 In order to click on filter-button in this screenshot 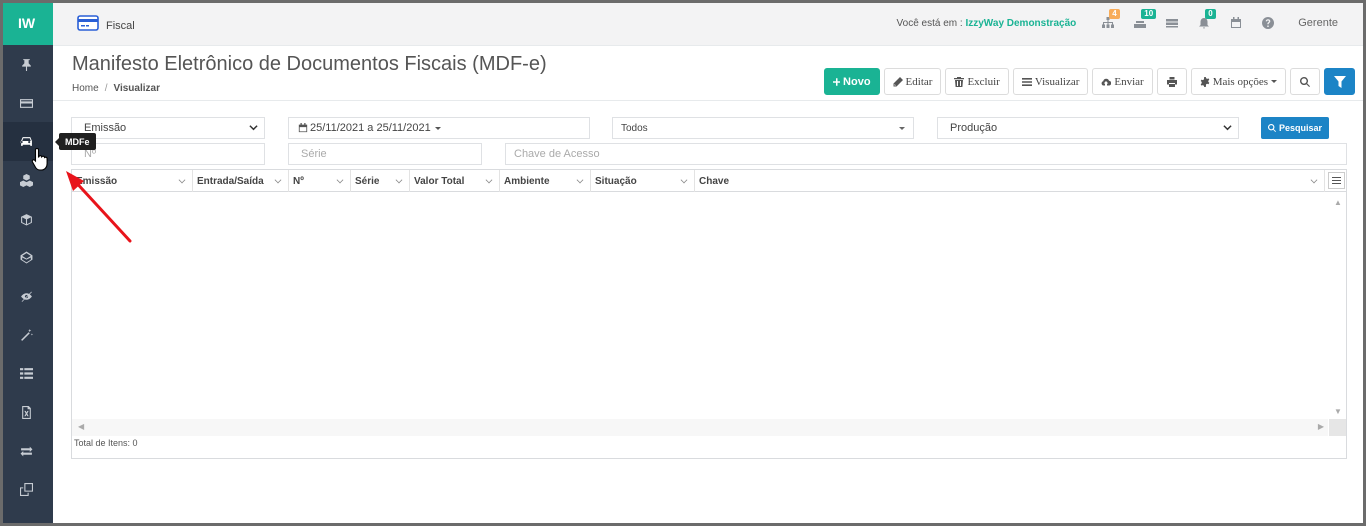, I will do `click(1339, 81)`.